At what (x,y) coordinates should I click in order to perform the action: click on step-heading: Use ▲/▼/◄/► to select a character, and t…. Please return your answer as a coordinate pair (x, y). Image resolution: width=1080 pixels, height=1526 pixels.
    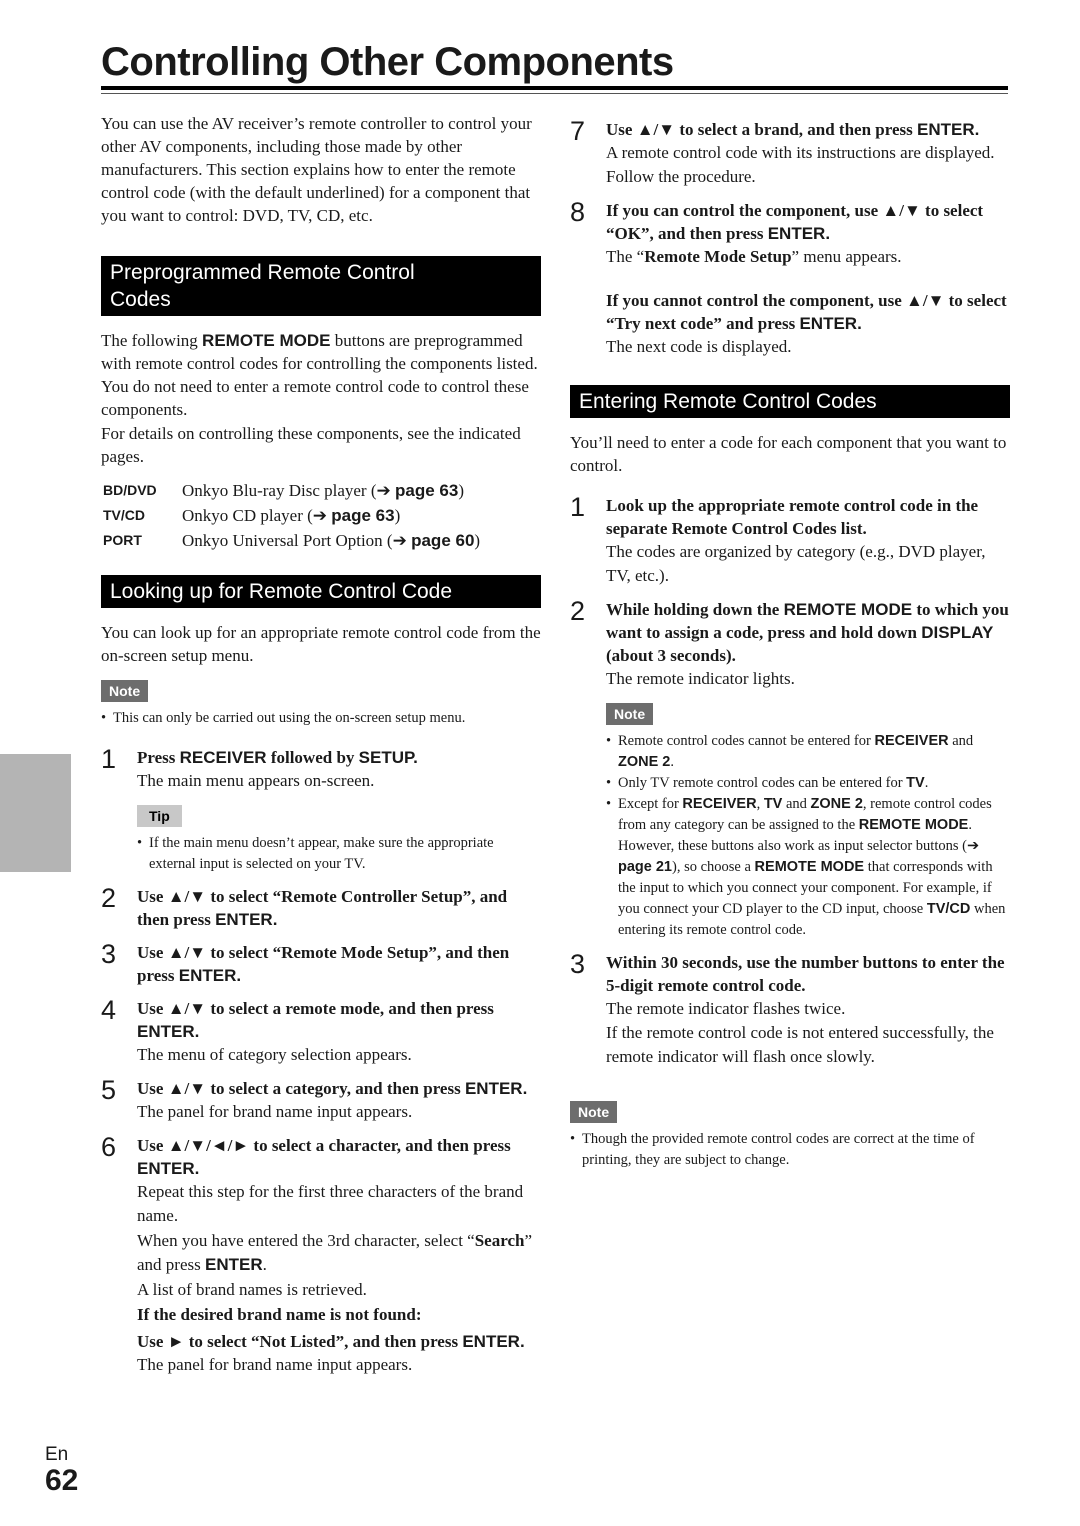
    Looking at the image, I should click on (339, 1157).